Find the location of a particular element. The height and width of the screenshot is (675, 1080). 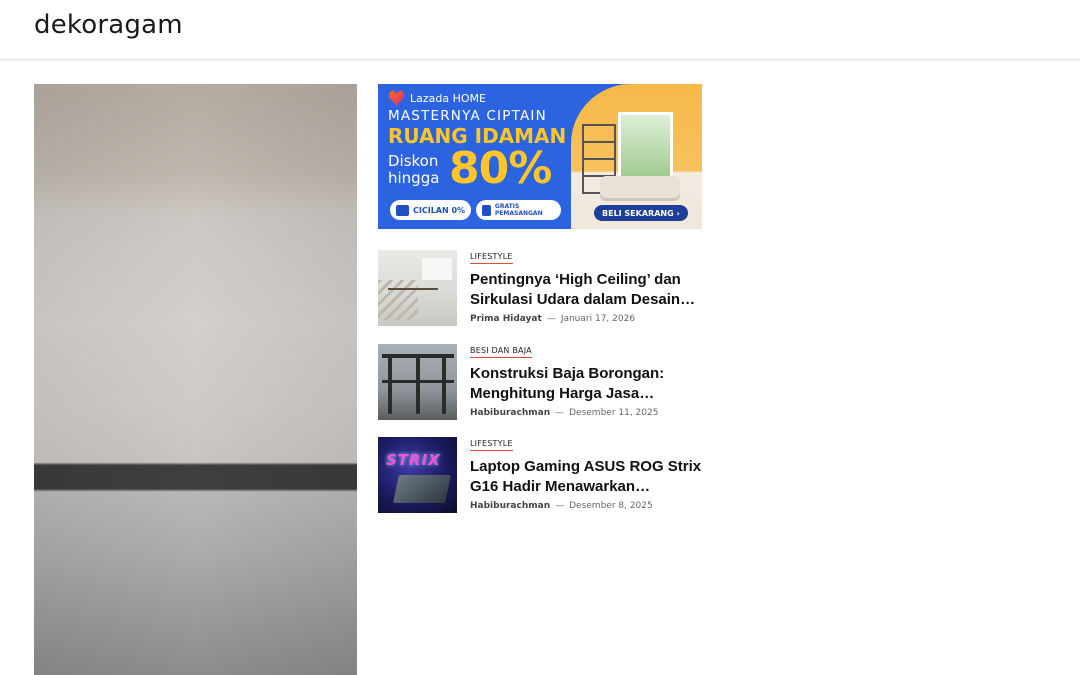

ad-brand: Lazada HOME is located at coordinates (437, 98).